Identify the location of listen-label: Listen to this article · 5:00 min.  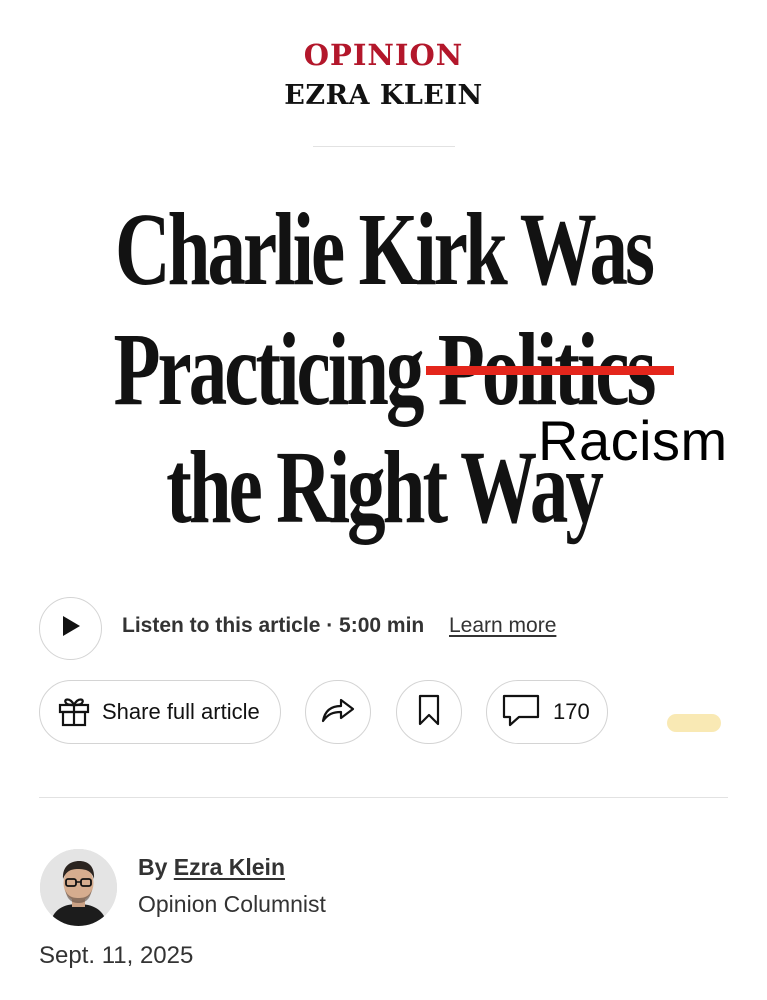
(273, 625).